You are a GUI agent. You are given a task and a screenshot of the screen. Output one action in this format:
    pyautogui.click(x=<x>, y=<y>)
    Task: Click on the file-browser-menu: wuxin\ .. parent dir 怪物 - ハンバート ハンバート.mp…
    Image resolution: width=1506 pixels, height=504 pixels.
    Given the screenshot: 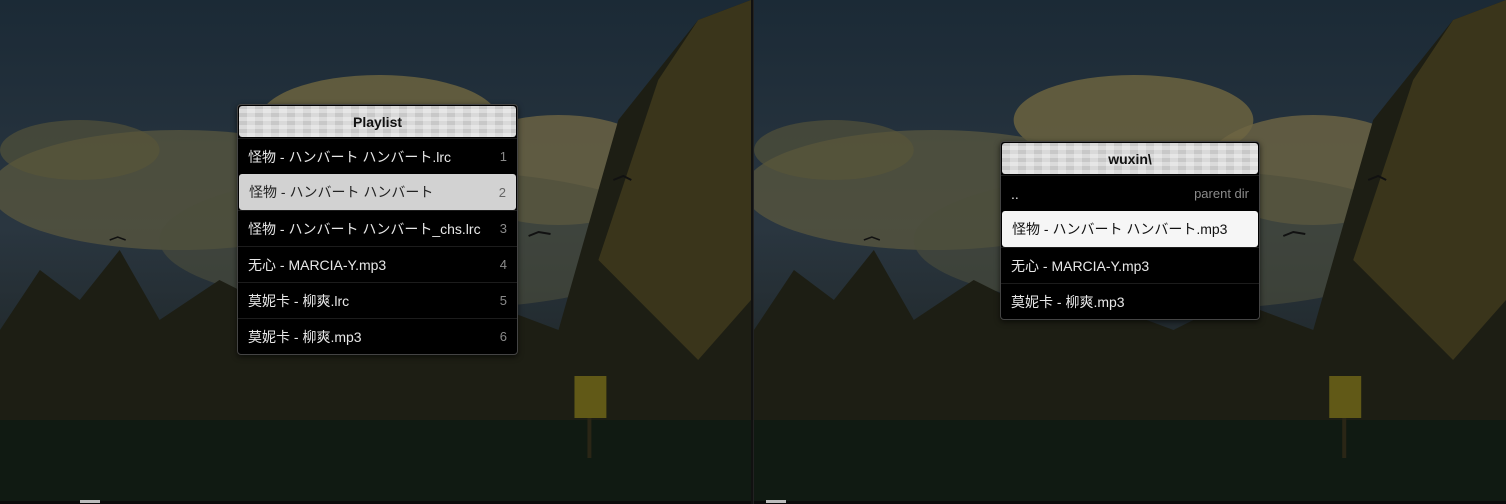 What is the action you would take?
    pyautogui.click(x=1130, y=230)
    